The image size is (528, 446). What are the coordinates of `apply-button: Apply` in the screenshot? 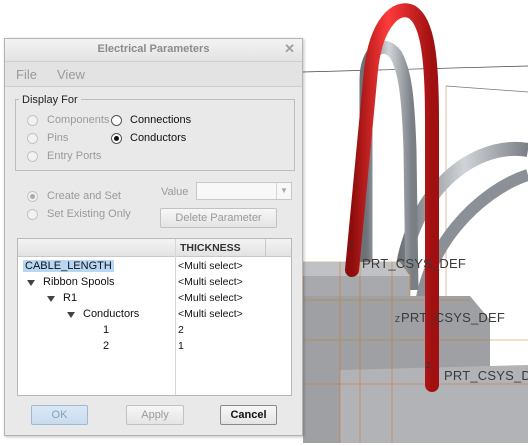 It's located at (155, 415).